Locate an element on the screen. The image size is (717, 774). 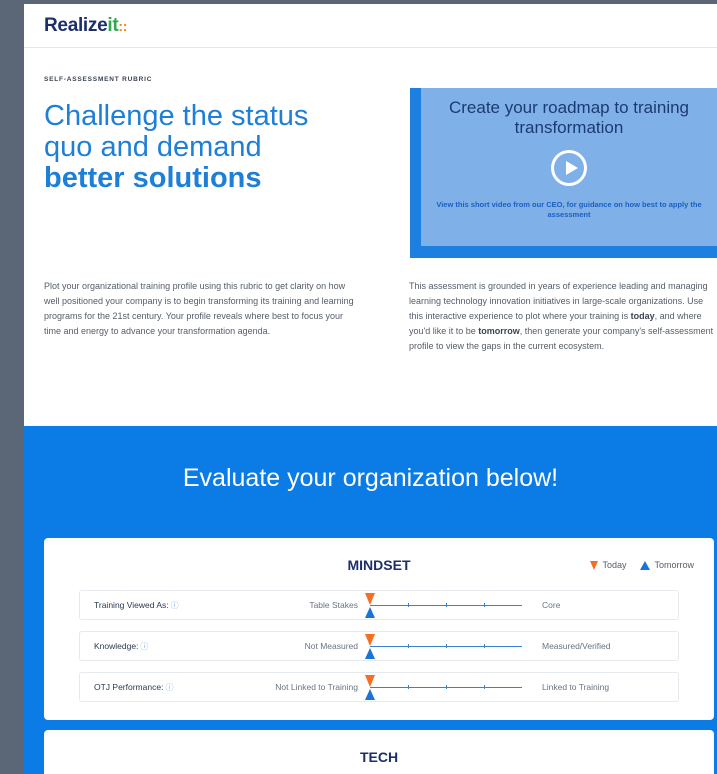
row-left-value: Table Stakes is located at coordinates (333, 605).